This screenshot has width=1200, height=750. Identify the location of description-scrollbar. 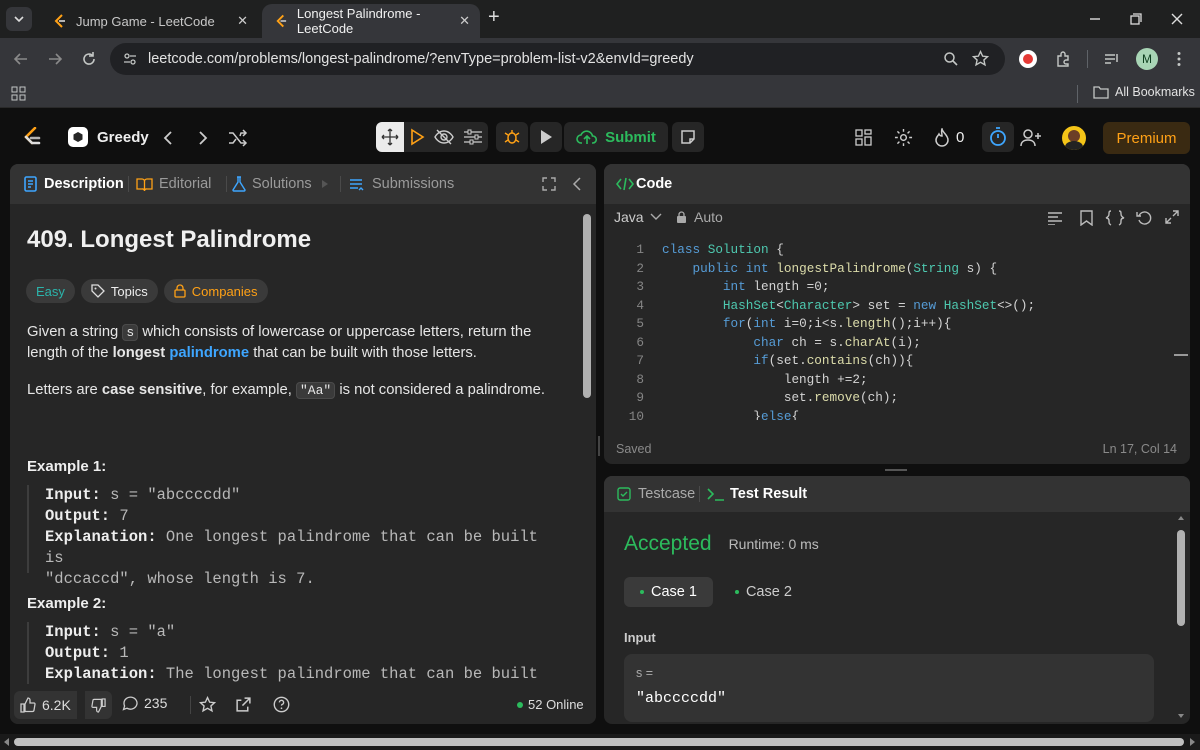
(587, 446).